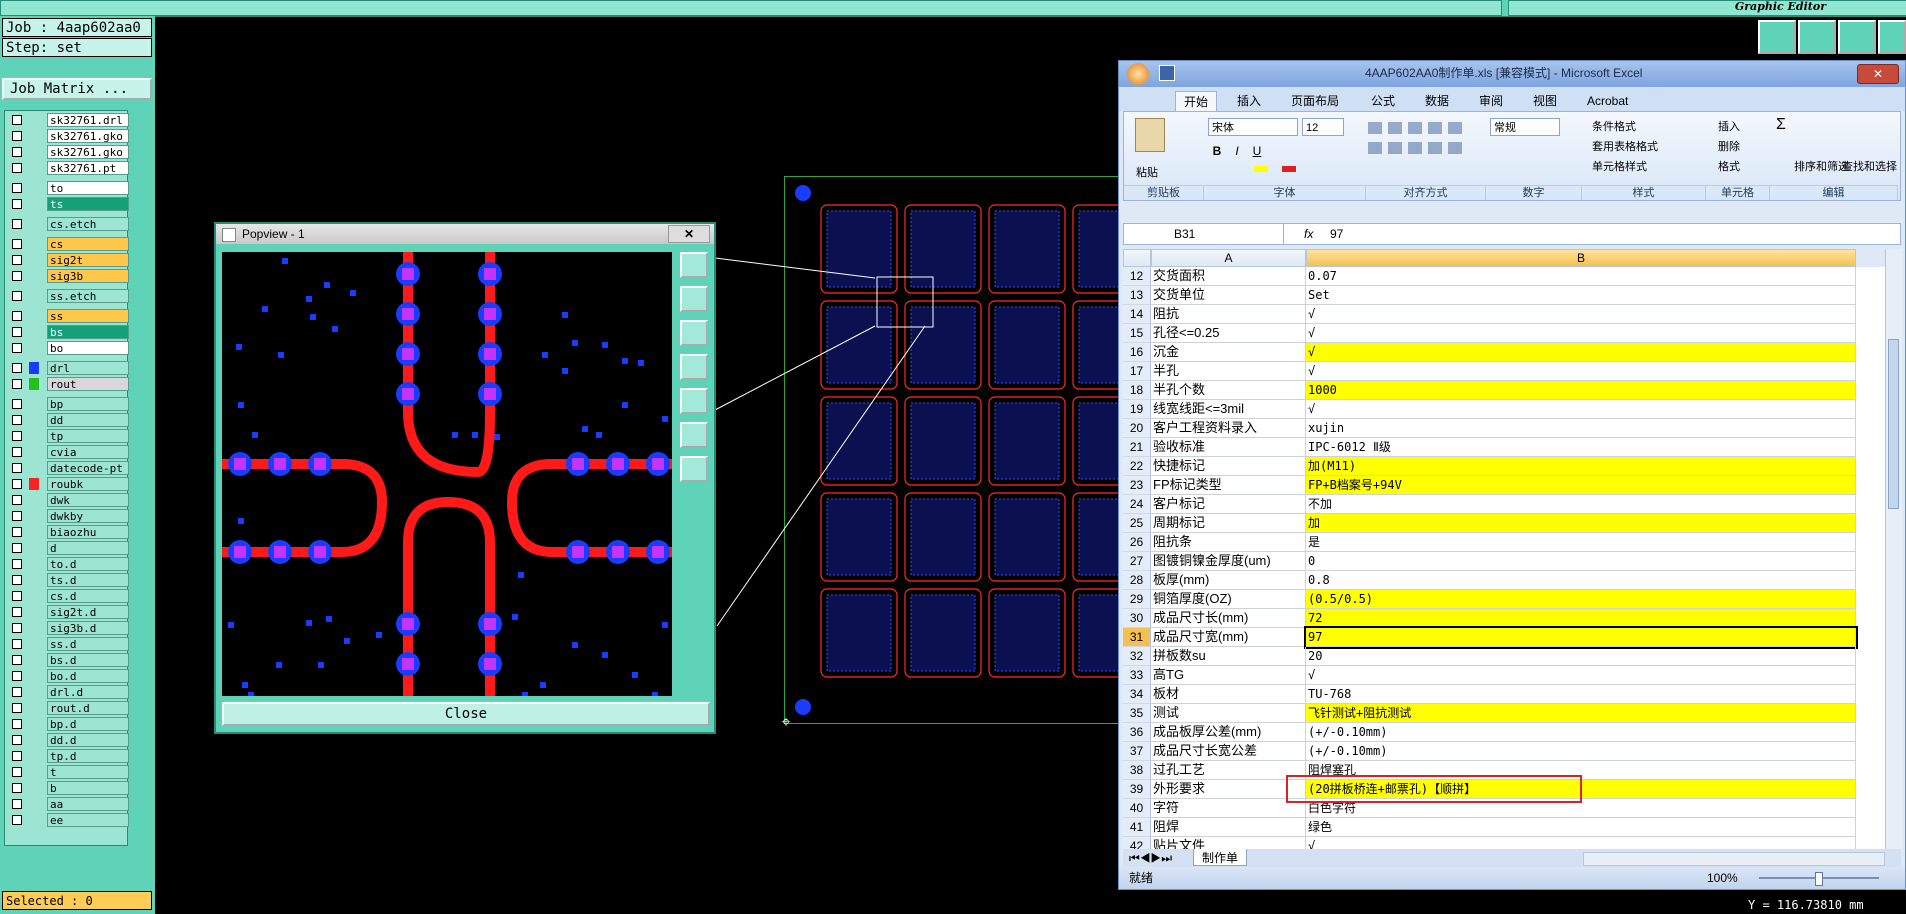  Describe the element at coordinates (1581, 428) in the screenshot. I see `cell-b: xujin` at that location.